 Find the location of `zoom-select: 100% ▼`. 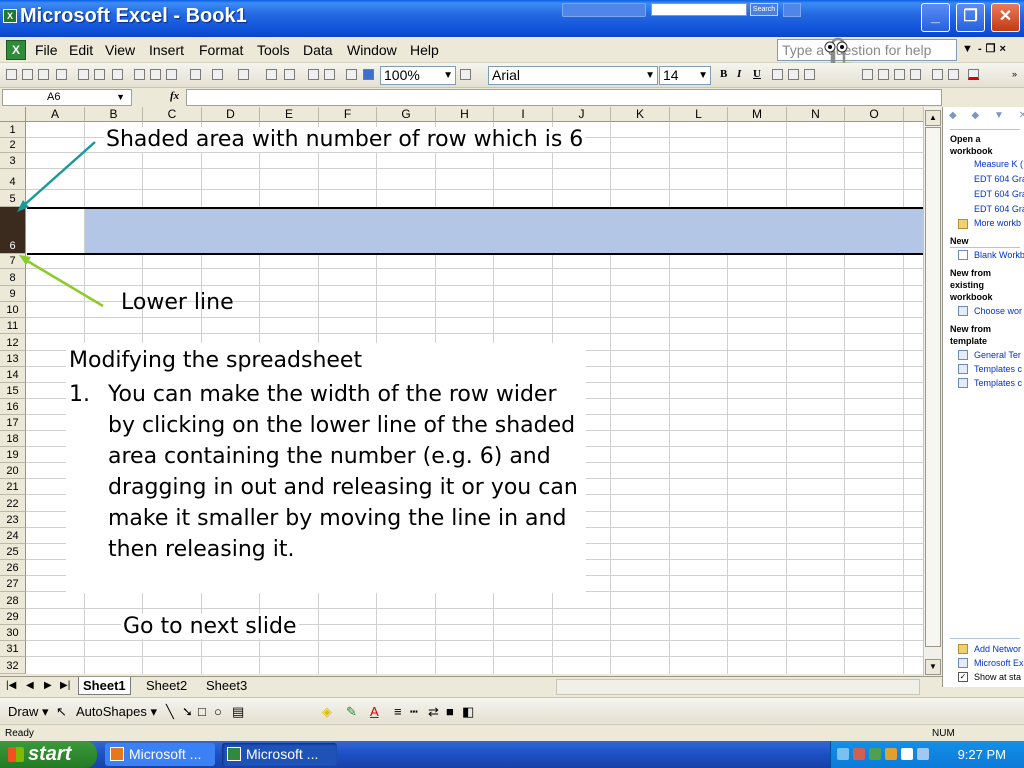

zoom-select: 100% ▼ is located at coordinates (418, 75).